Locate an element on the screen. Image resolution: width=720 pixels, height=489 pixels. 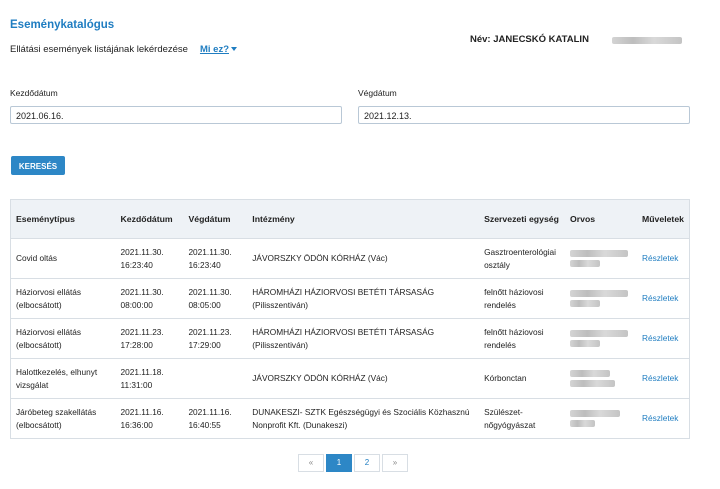
end-date-label: Végdátum is located at coordinates (377, 93).